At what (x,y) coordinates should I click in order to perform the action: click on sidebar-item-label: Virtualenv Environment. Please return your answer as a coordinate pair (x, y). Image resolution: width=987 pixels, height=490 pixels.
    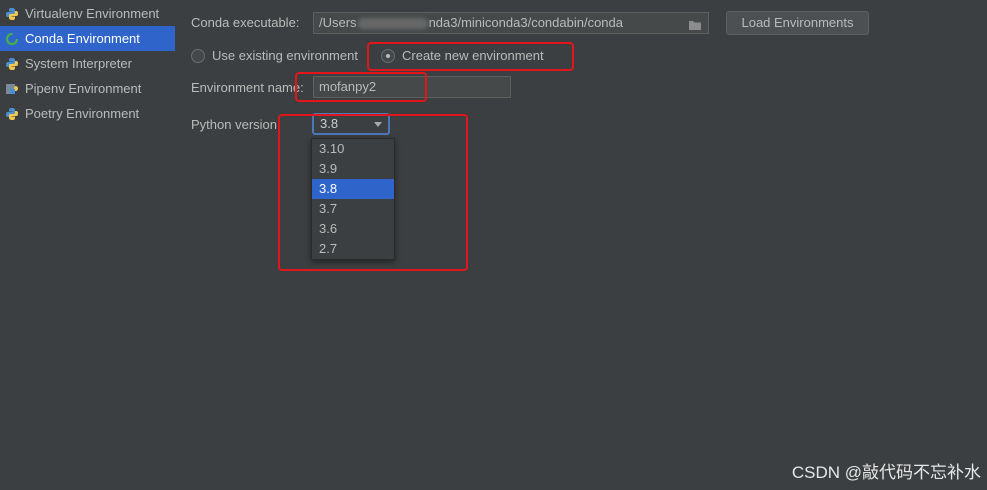
    Looking at the image, I should click on (92, 13).